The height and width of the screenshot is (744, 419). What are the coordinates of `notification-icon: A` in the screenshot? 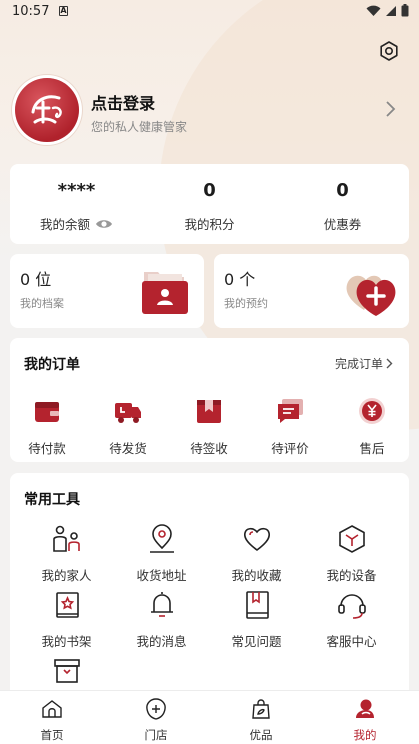 It's located at (63, 11).